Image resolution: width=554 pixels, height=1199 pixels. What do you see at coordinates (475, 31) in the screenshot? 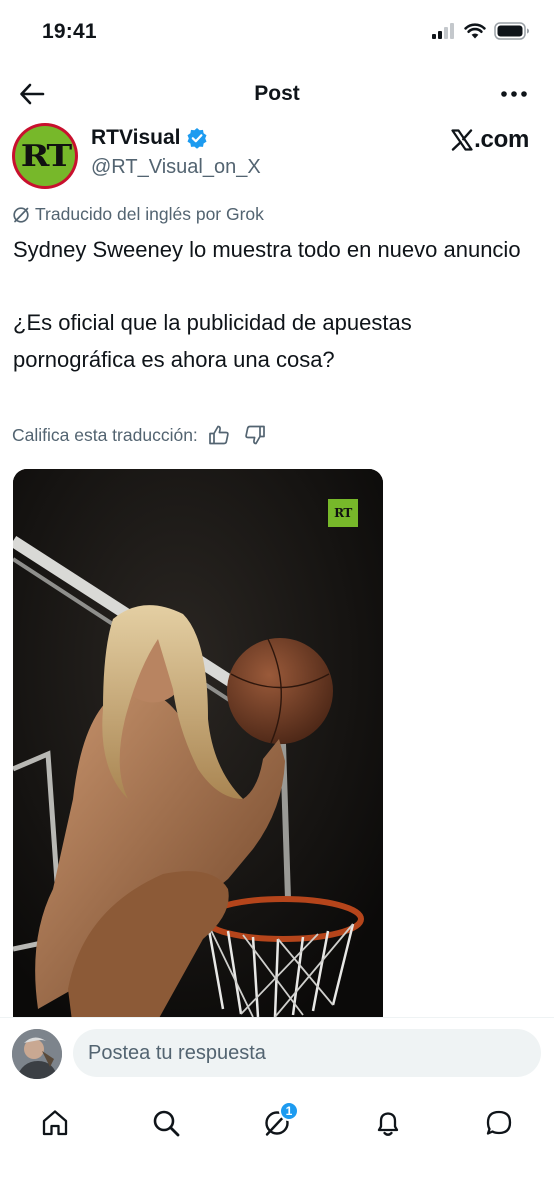
I see `wifi-icon` at bounding box center [475, 31].